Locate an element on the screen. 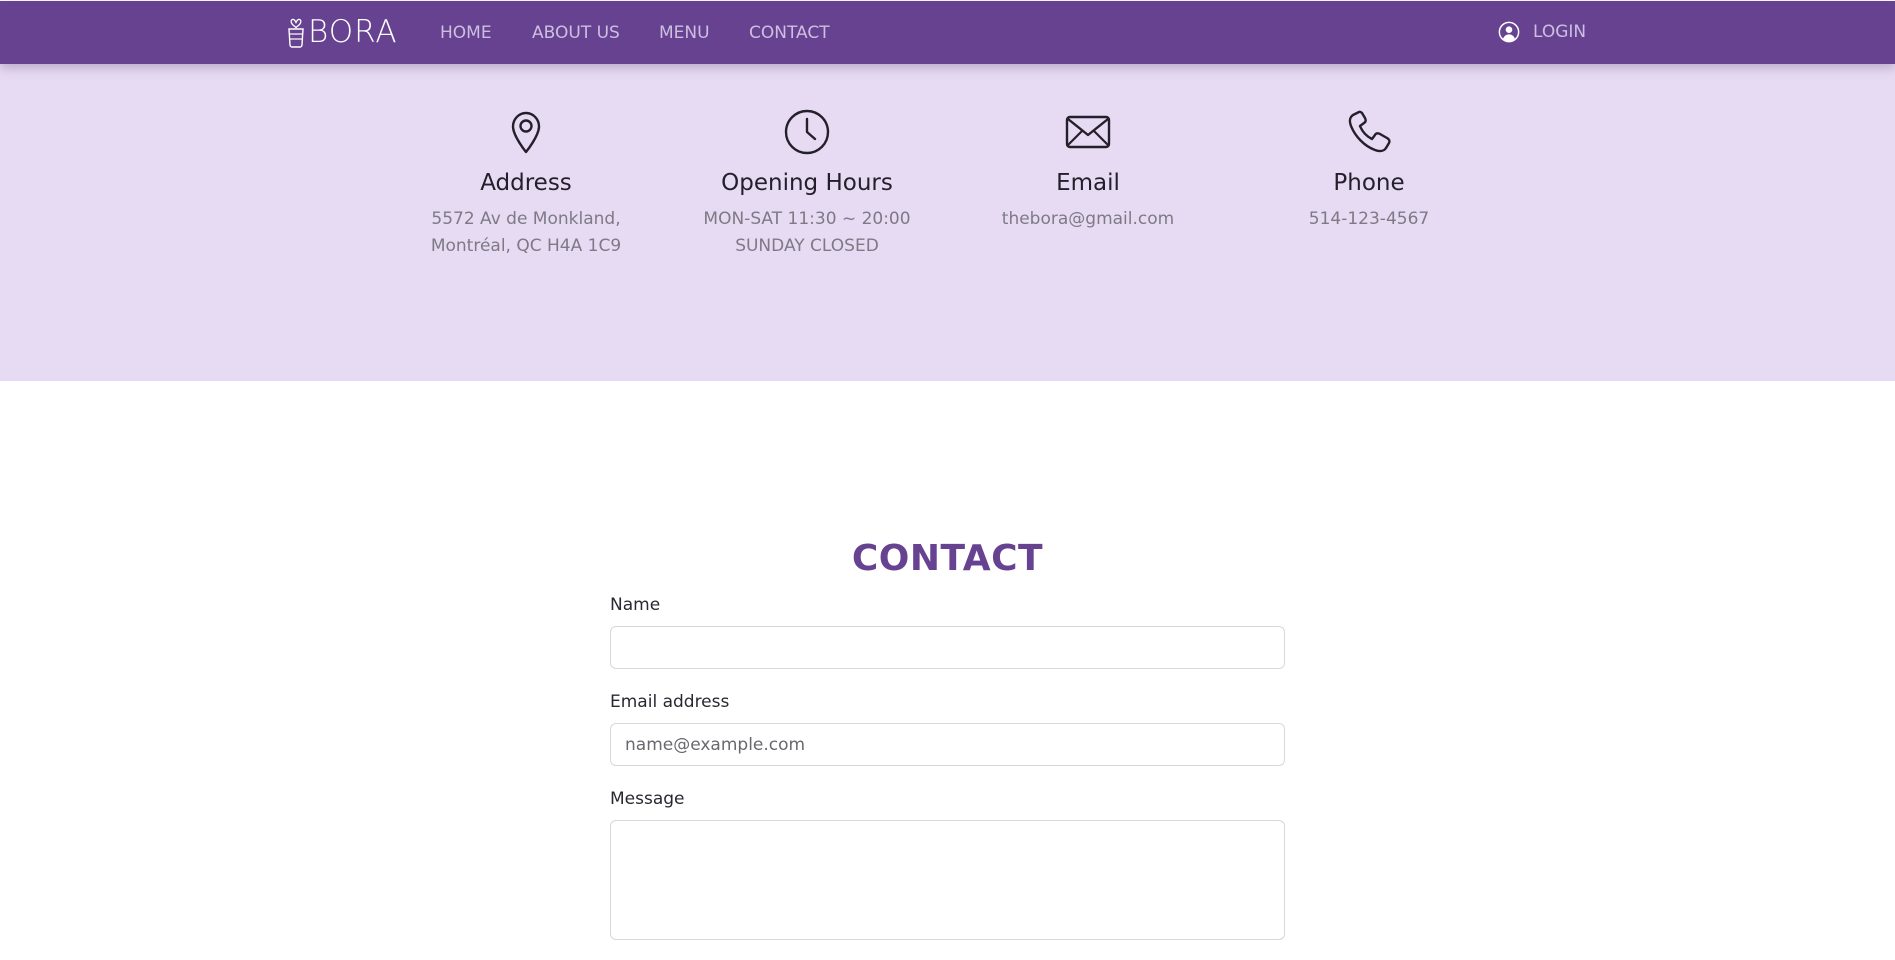  message-group: Message is located at coordinates (947, 863).